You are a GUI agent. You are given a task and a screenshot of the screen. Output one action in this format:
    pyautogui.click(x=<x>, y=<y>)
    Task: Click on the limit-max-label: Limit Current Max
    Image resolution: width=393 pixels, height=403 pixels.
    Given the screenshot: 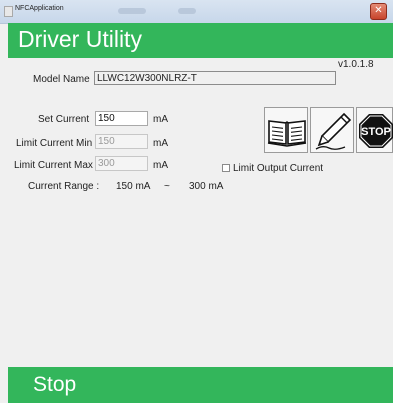 What is the action you would take?
    pyautogui.click(x=53, y=165)
    